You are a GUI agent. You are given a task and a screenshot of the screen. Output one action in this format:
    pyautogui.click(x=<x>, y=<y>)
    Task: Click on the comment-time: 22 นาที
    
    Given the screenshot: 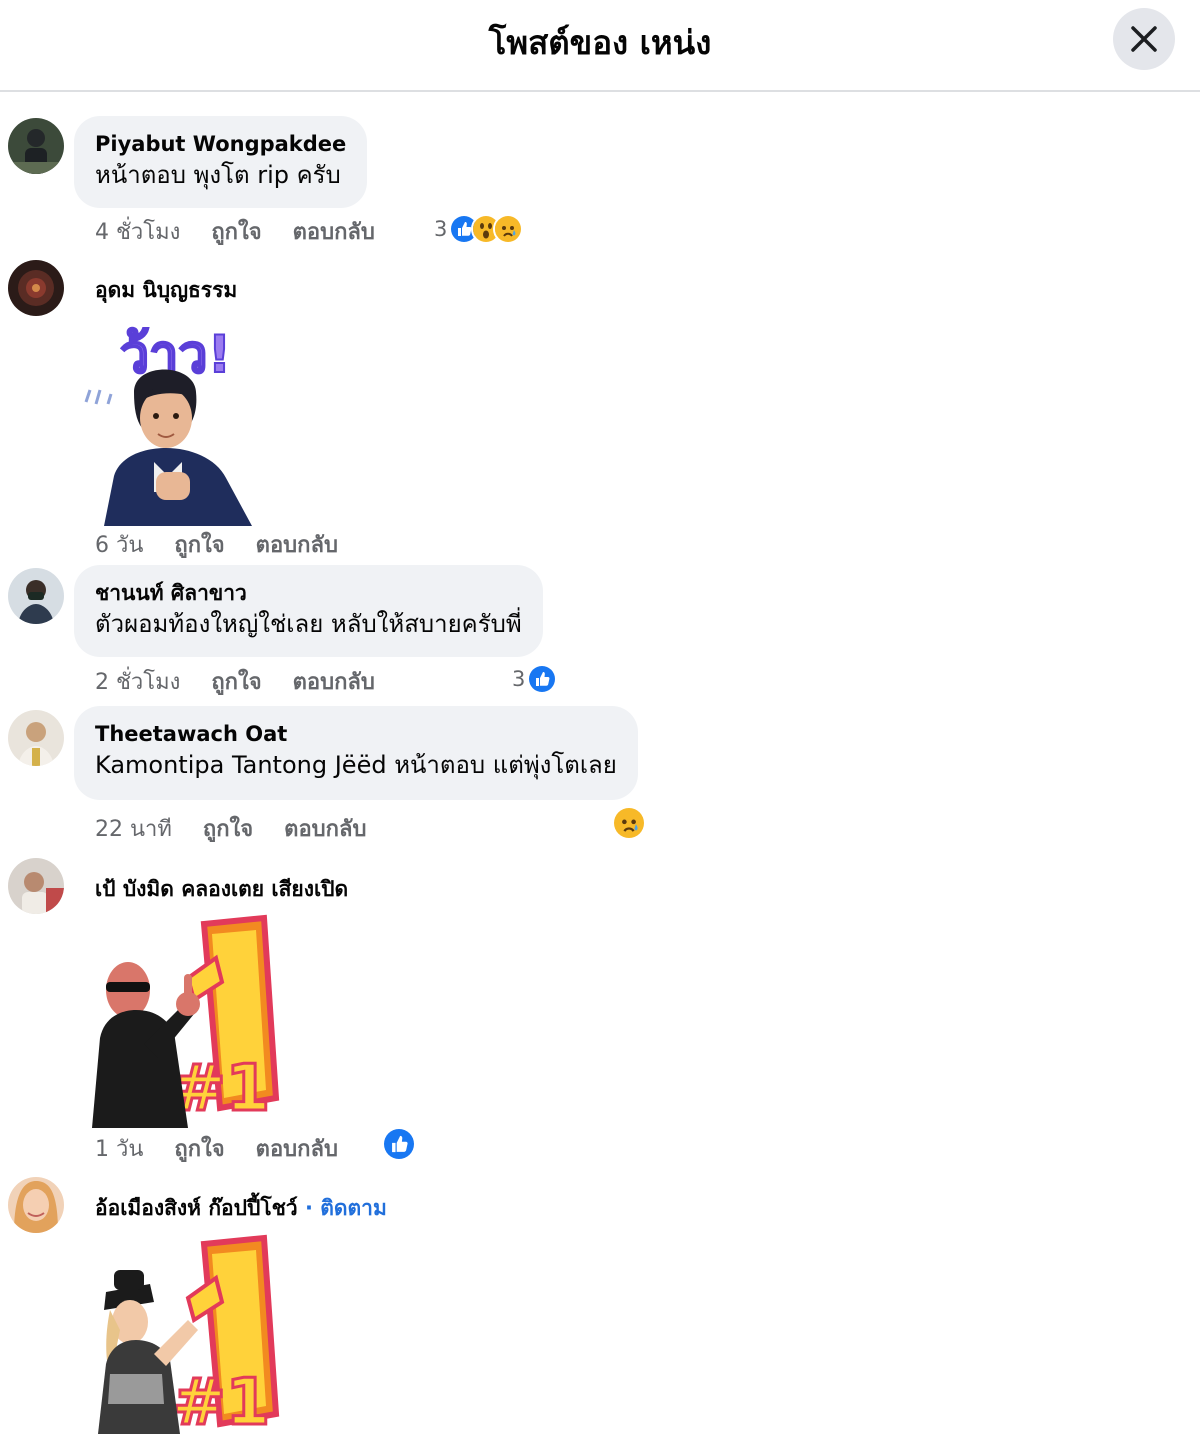 What is the action you would take?
    pyautogui.click(x=133, y=829)
    